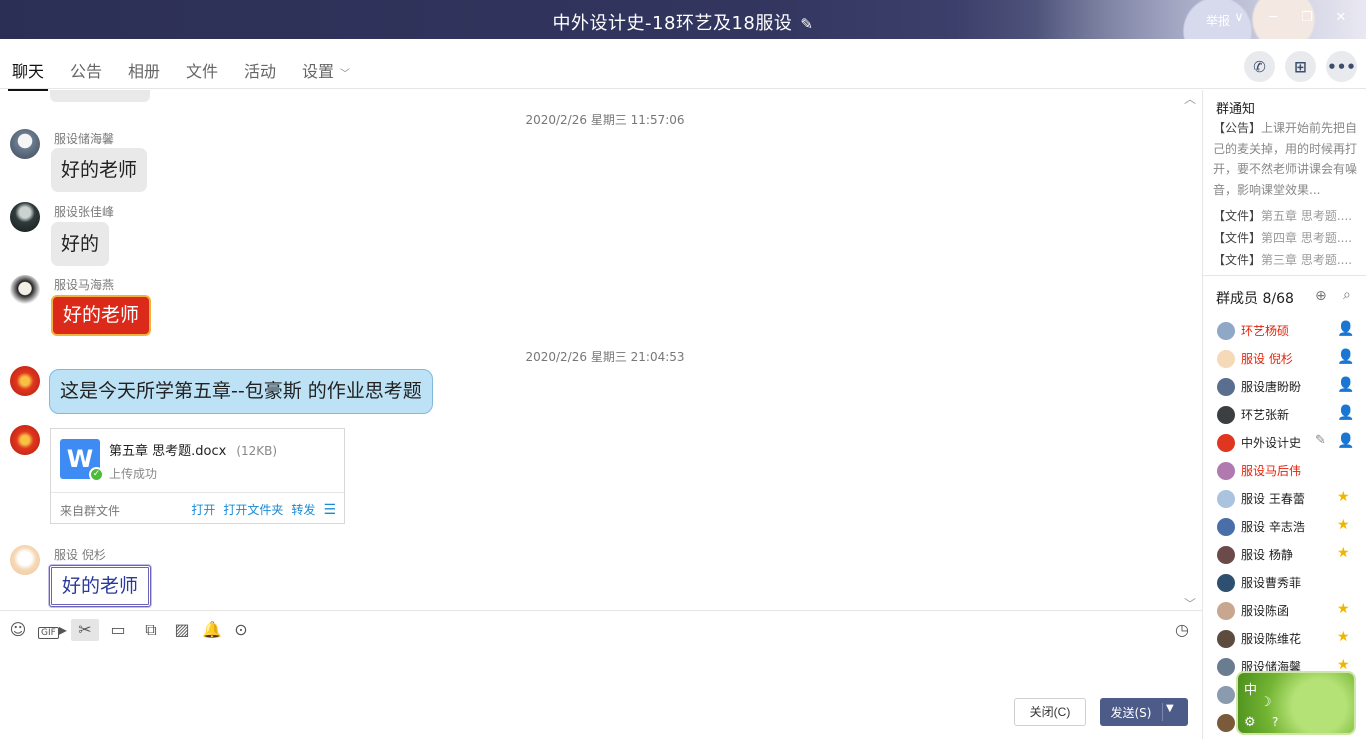 This screenshot has width=1366, height=739. What do you see at coordinates (1190, 98) in the screenshot?
I see `scroll-up-icon: ︿` at bounding box center [1190, 98].